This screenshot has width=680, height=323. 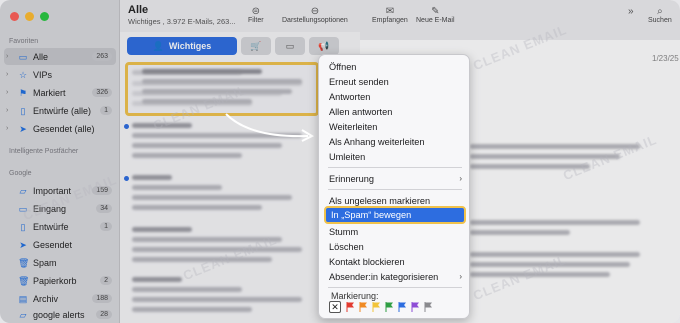 What do you see at coordinates (343, 66) in the screenshot?
I see `menu-item-label: Öffnen` at bounding box center [343, 66].